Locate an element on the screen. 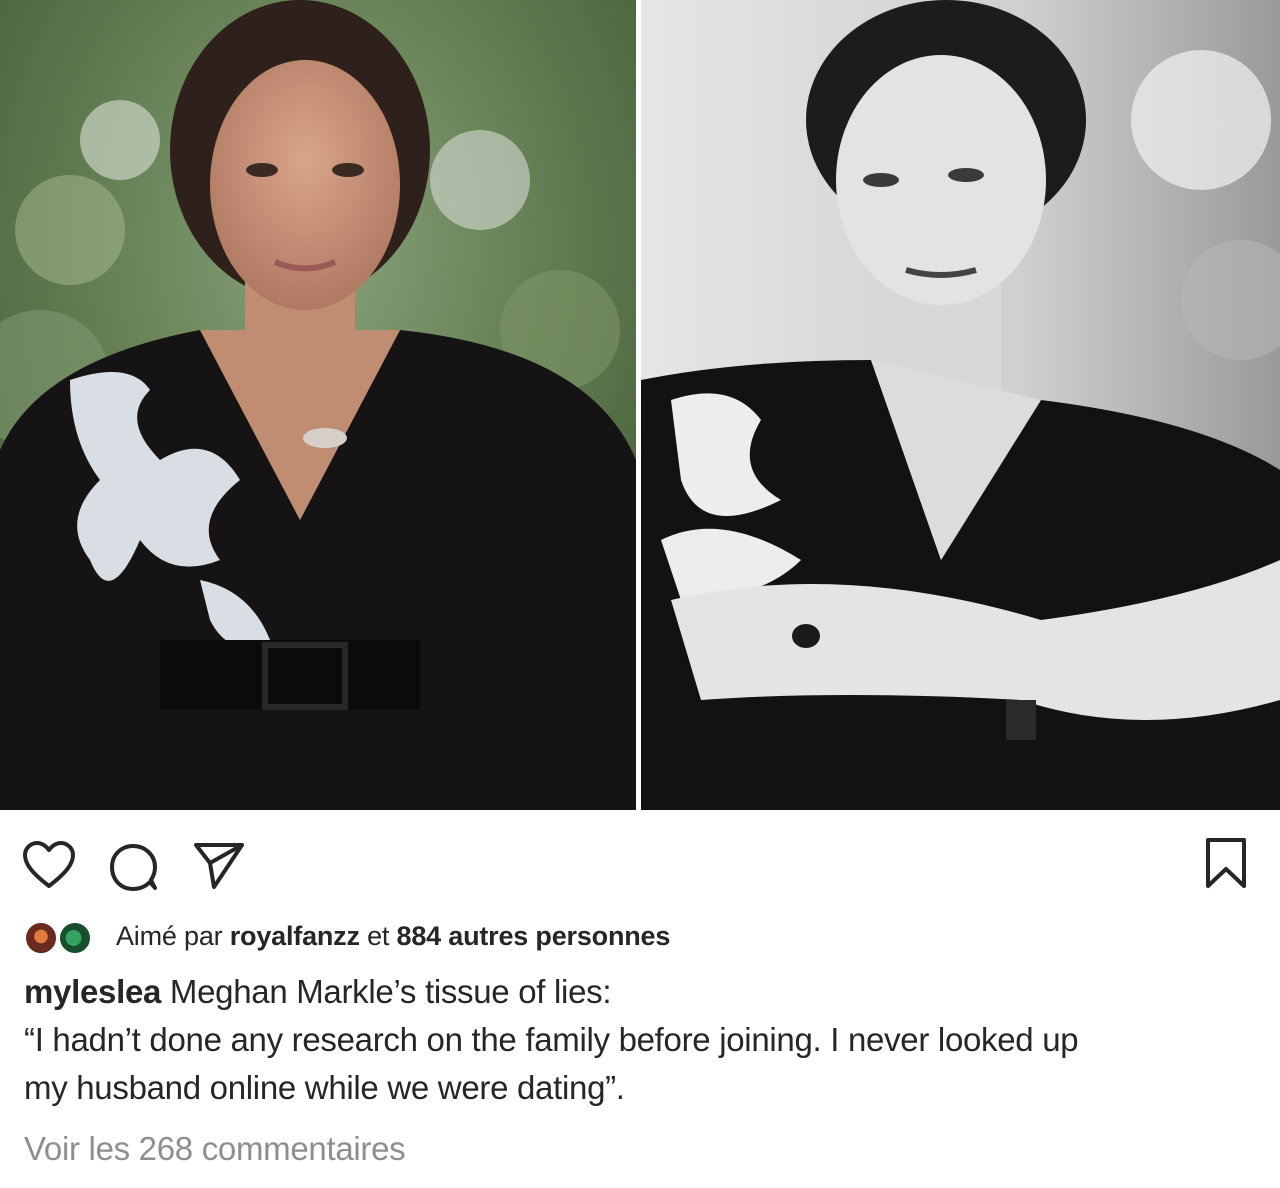  bookmark-icon is located at coordinates (1226, 863).